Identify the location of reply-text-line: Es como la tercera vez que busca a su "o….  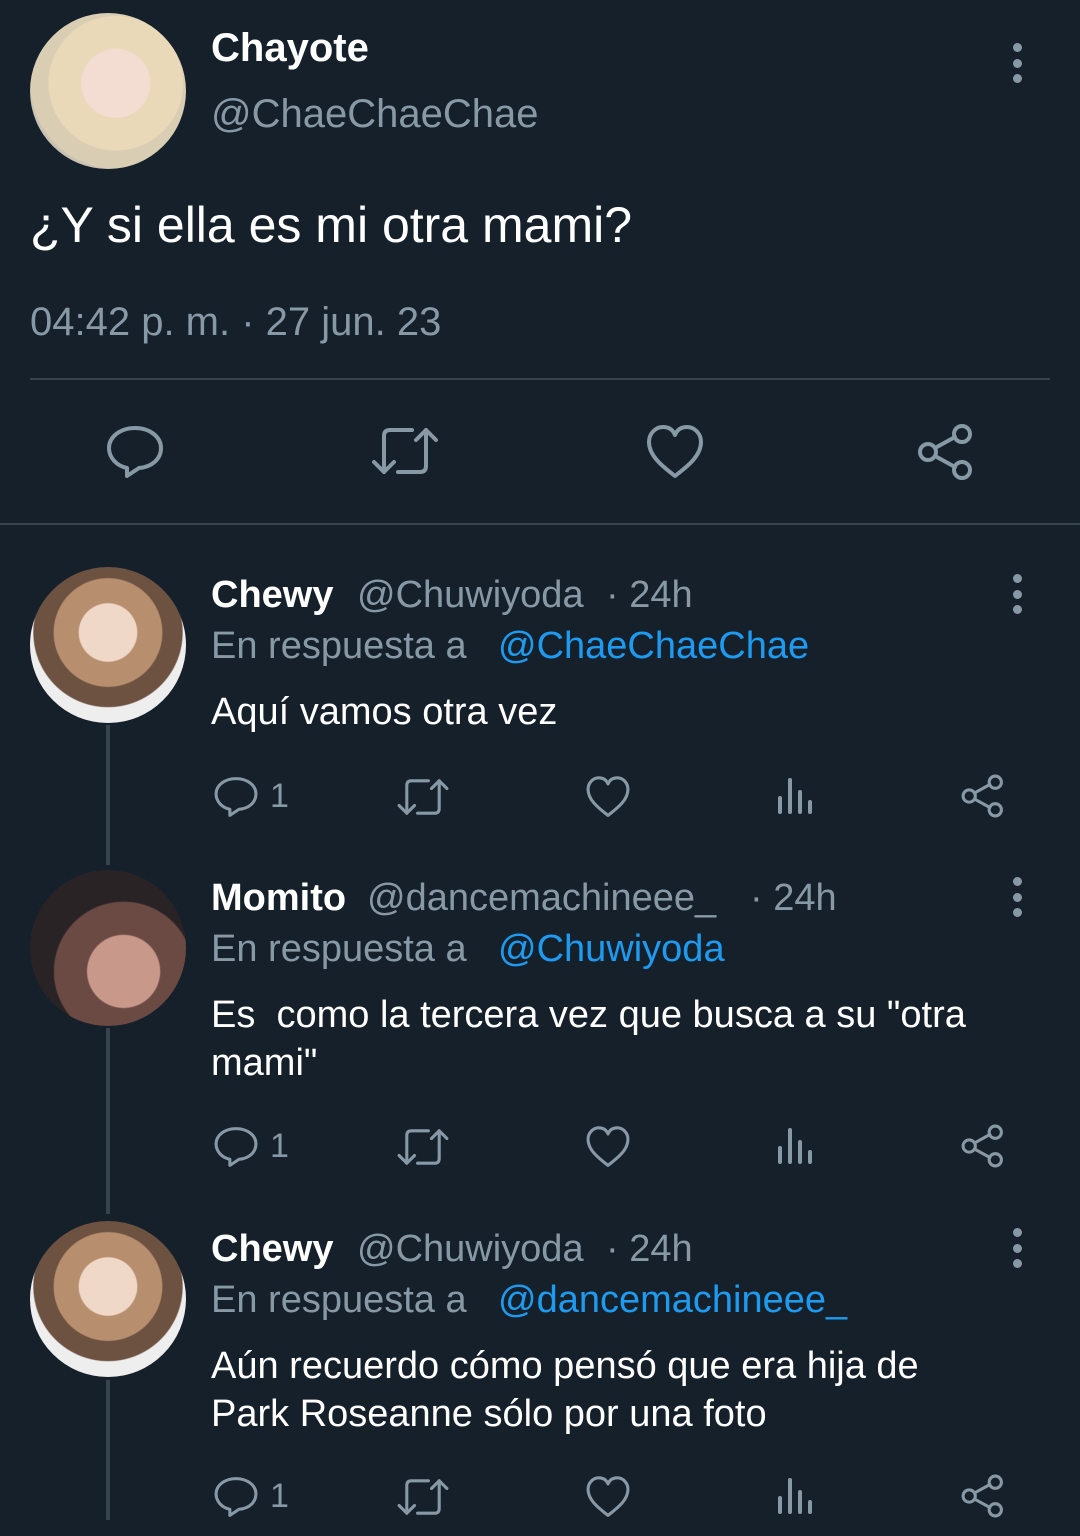
(588, 1015).